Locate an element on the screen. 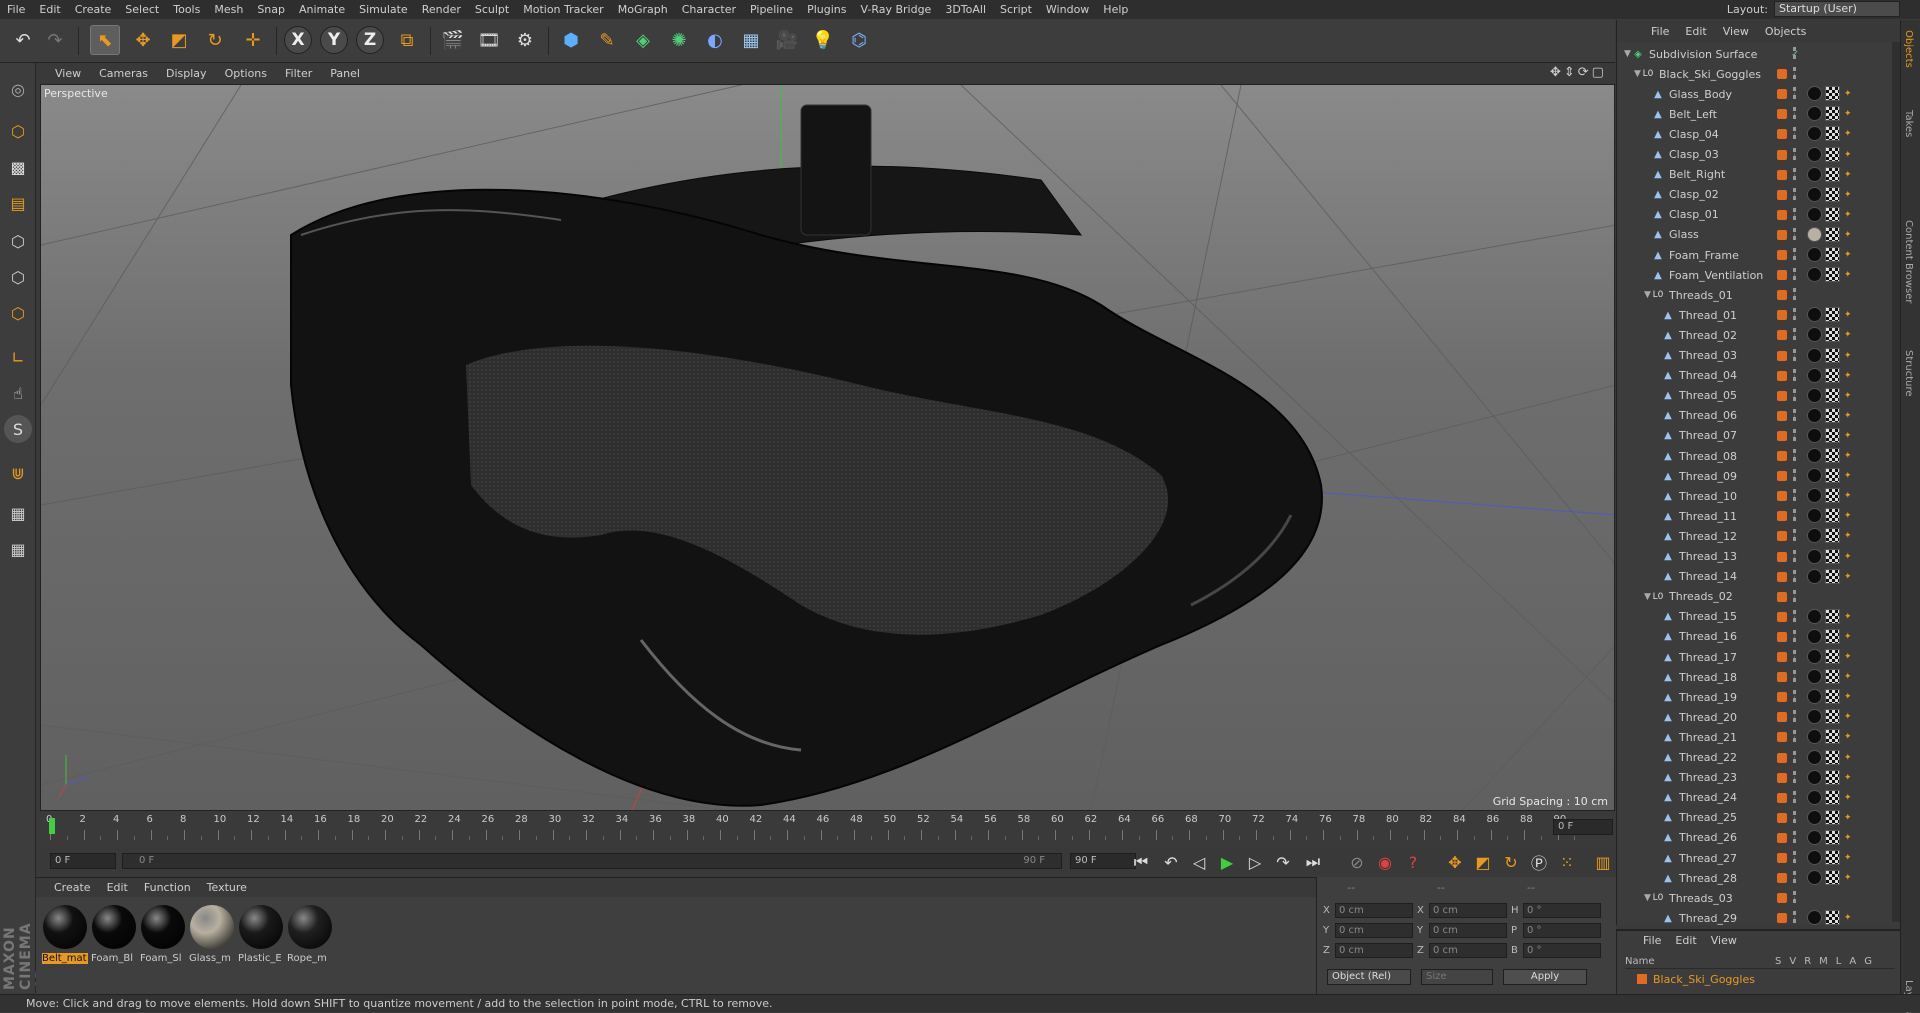 Image resolution: width=1920 pixels, height=1013 pixels. next-frame-icon: ▷ is located at coordinates (1255, 862).